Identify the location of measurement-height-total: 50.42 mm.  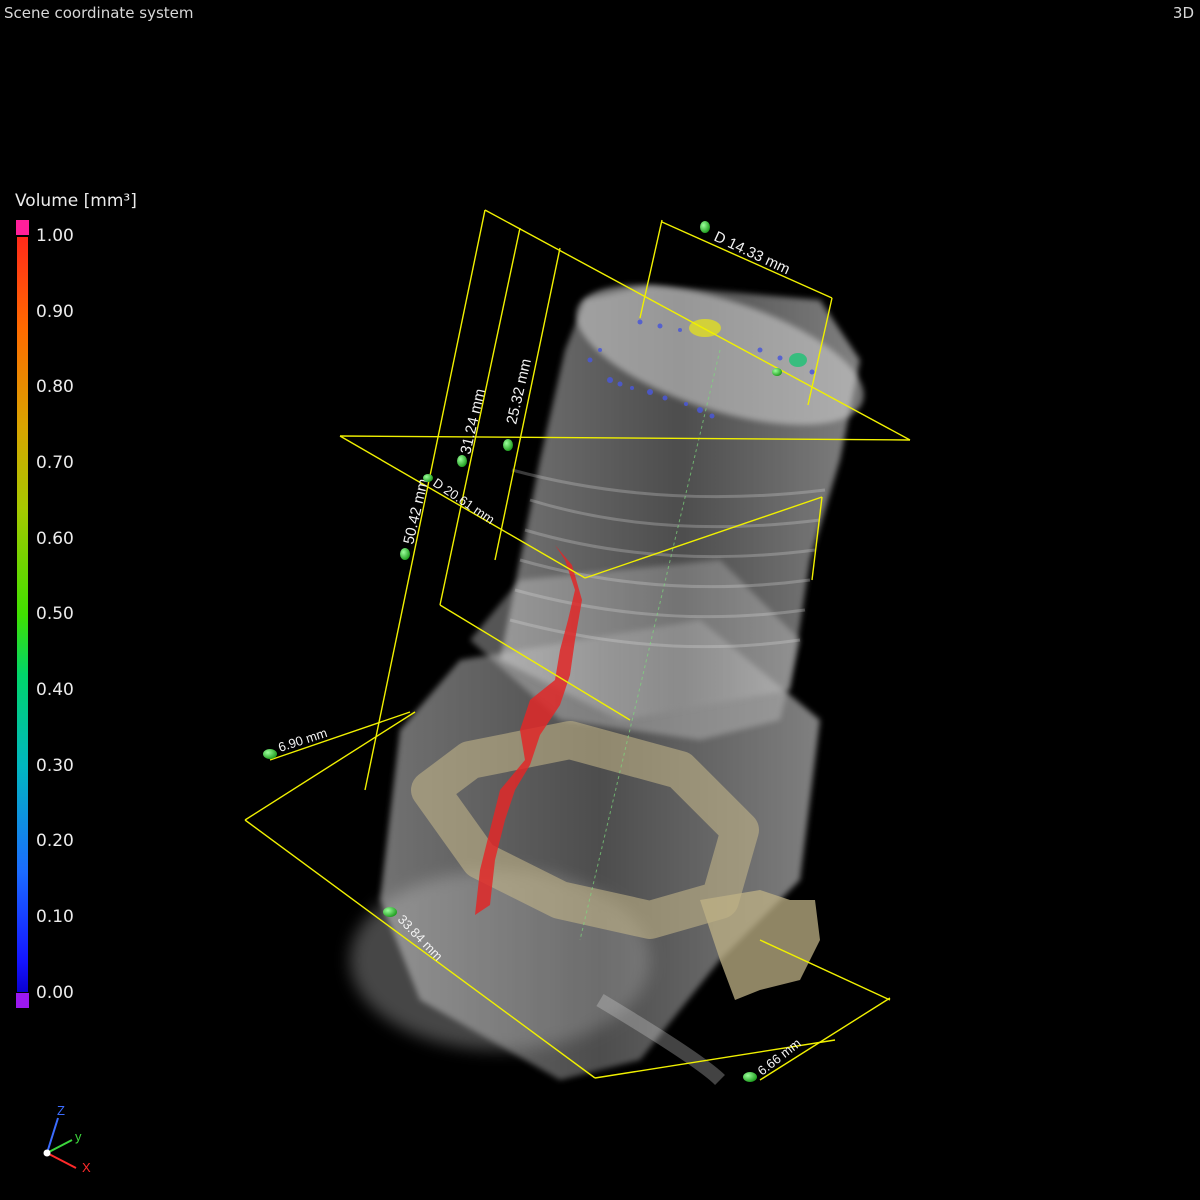
(416, 511).